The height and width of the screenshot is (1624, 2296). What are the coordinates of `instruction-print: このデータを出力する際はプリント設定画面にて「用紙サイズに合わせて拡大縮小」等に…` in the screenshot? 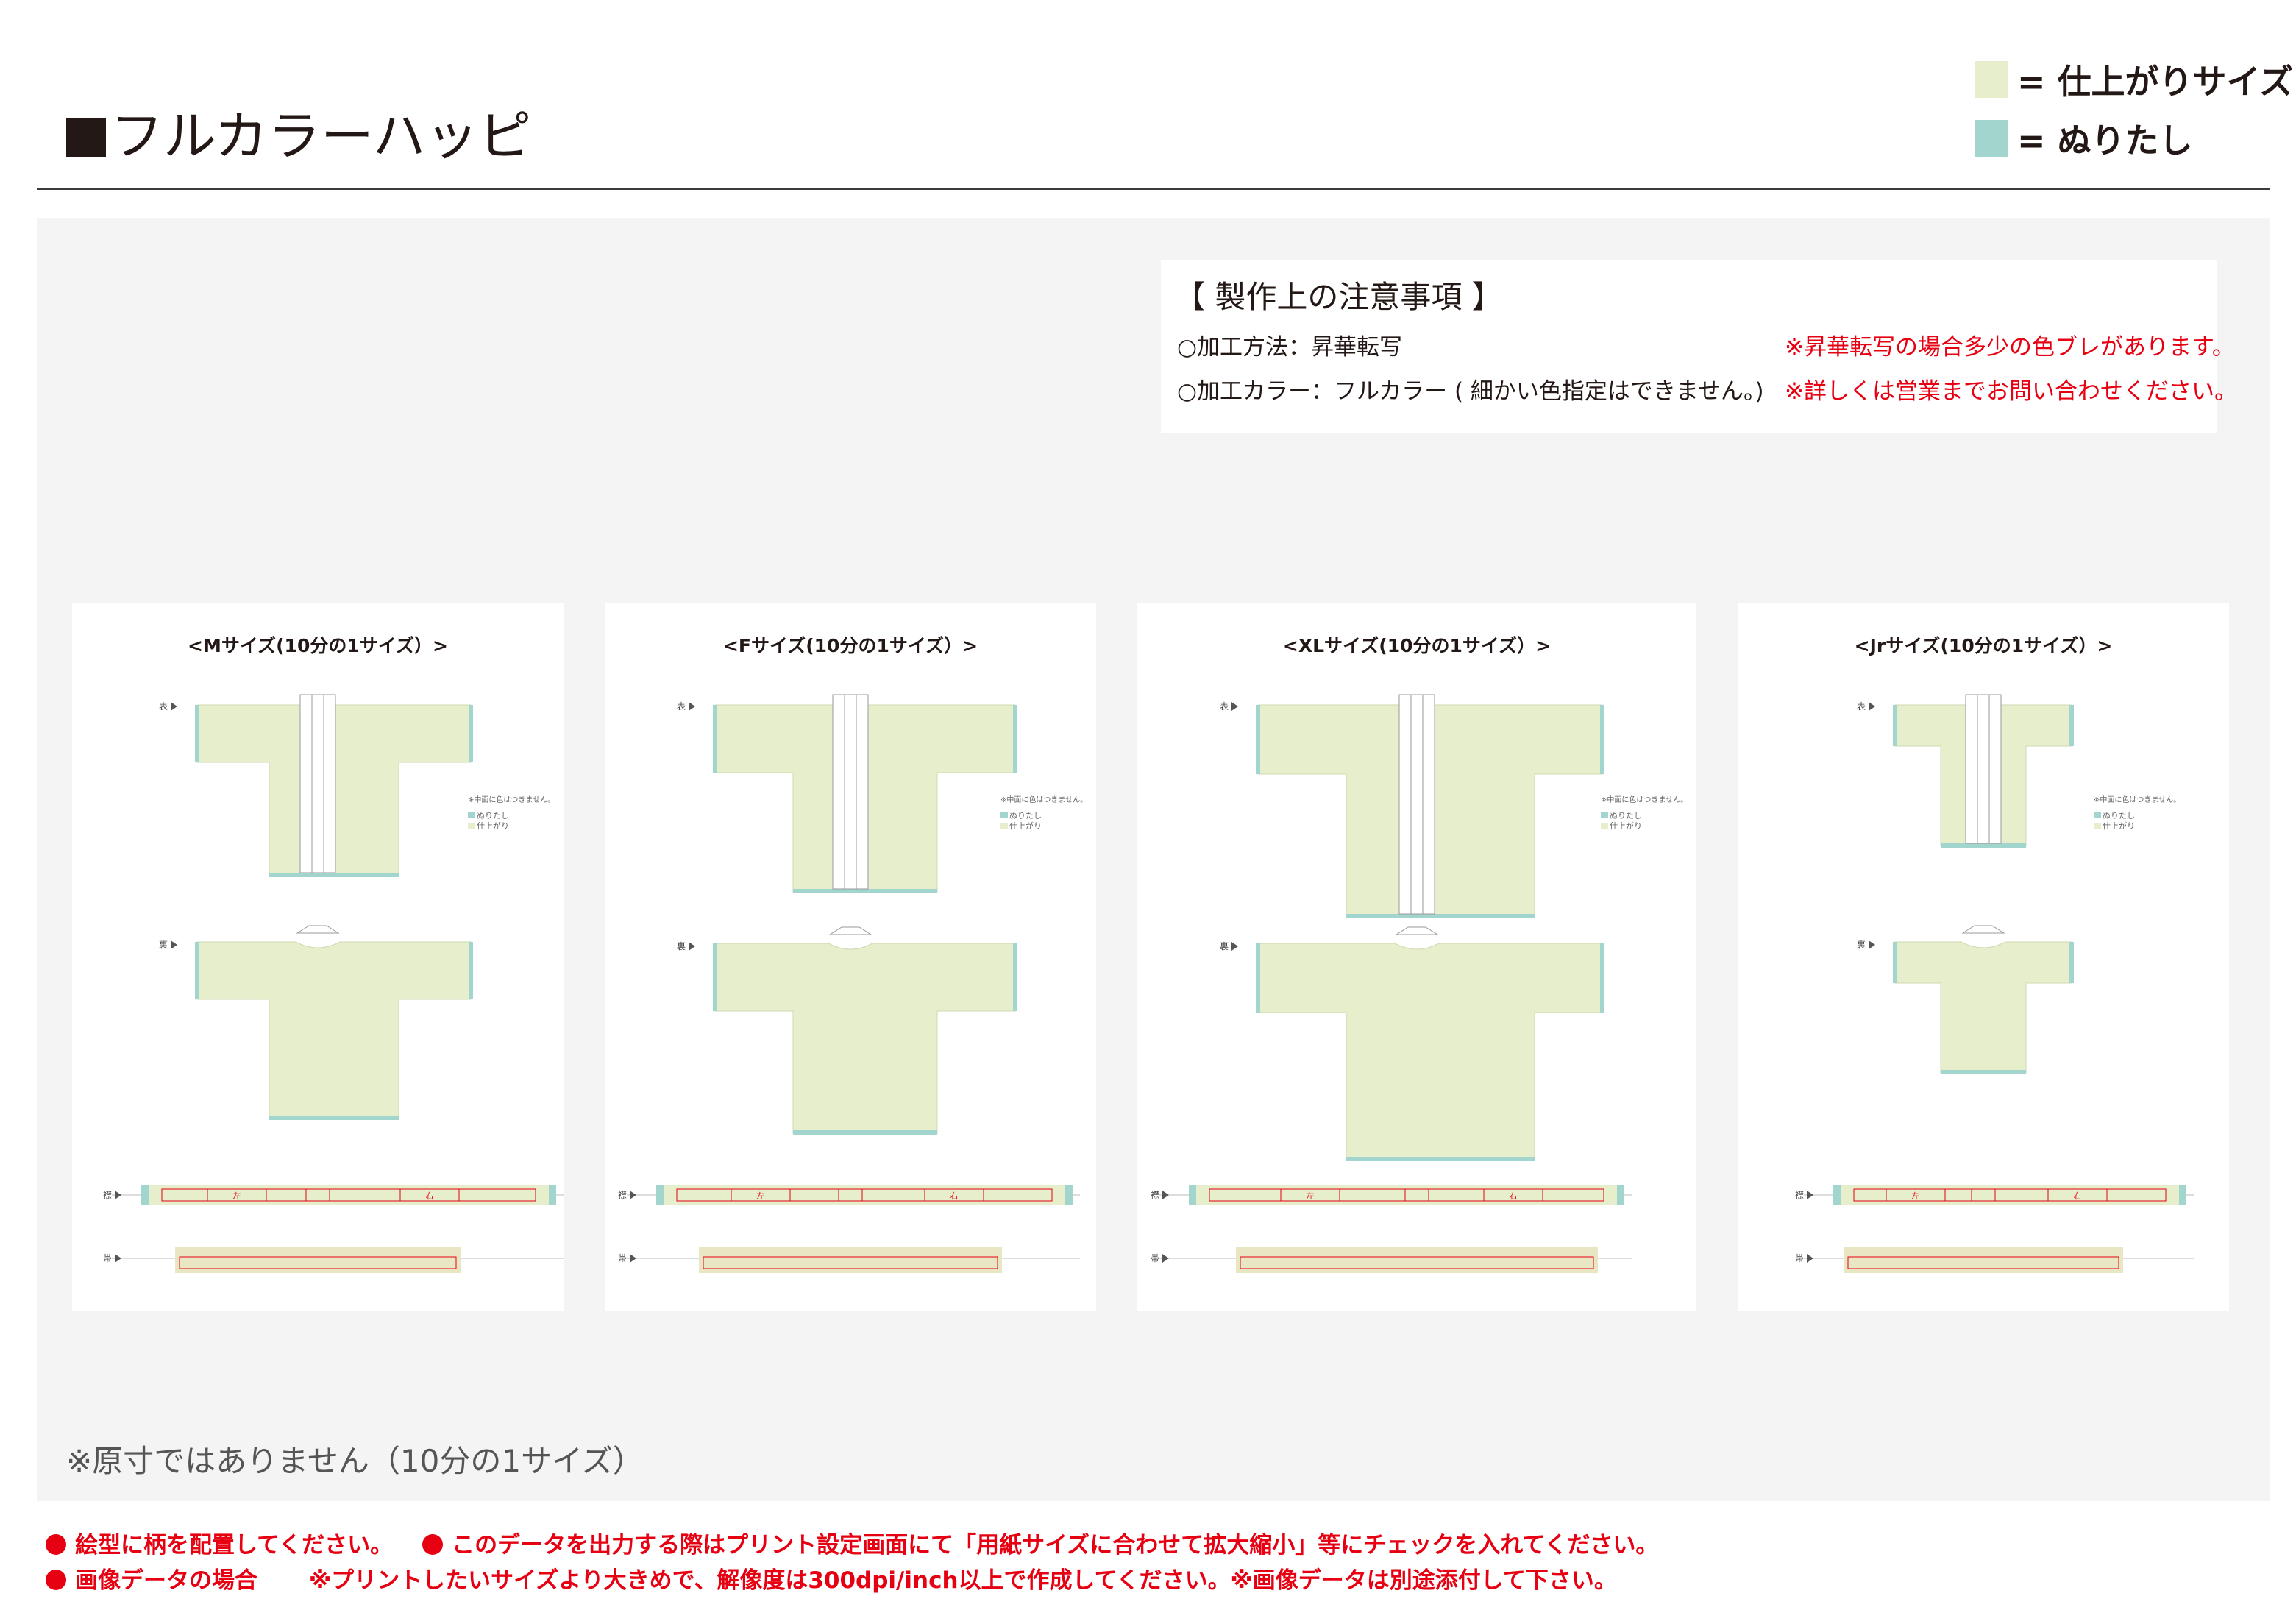 It's located at (1055, 1546).